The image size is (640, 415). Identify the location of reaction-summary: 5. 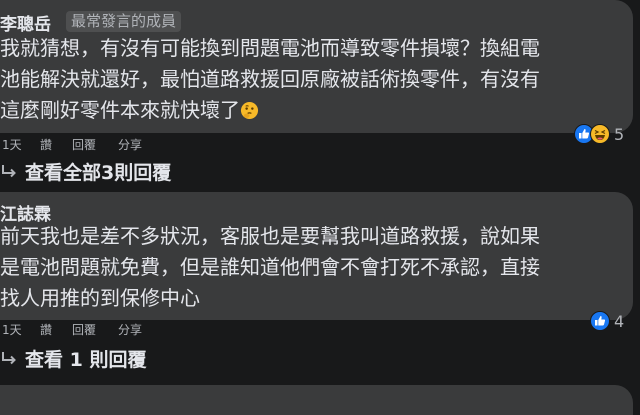
(599, 134).